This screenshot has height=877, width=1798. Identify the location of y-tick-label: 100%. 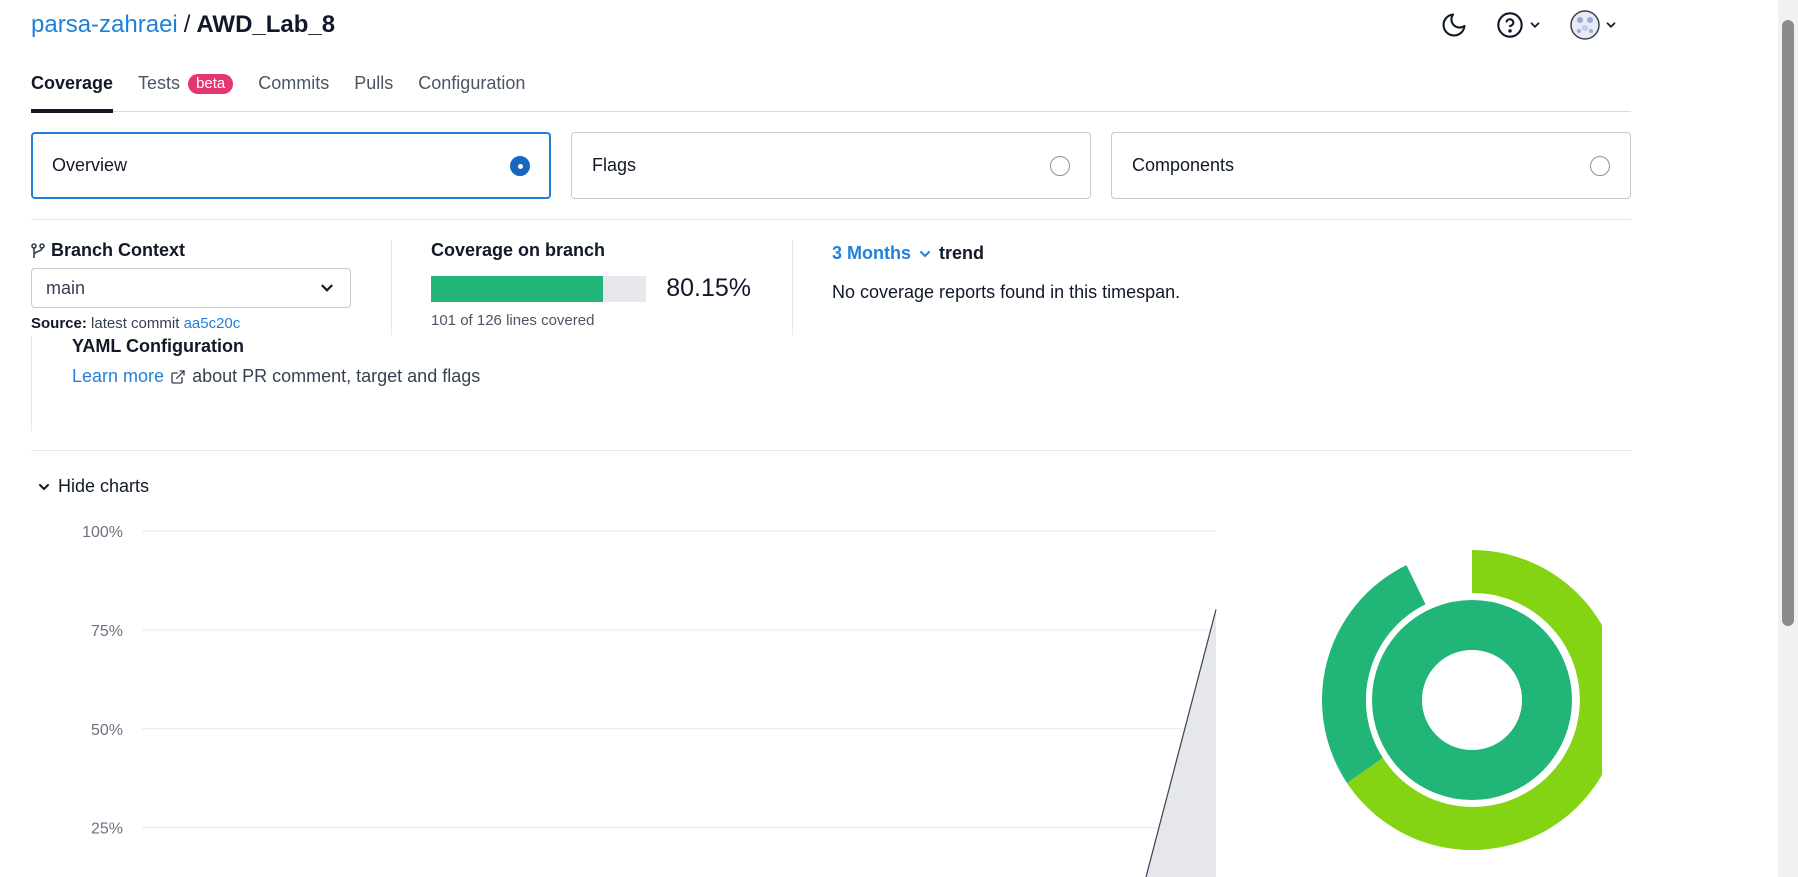
(102, 532).